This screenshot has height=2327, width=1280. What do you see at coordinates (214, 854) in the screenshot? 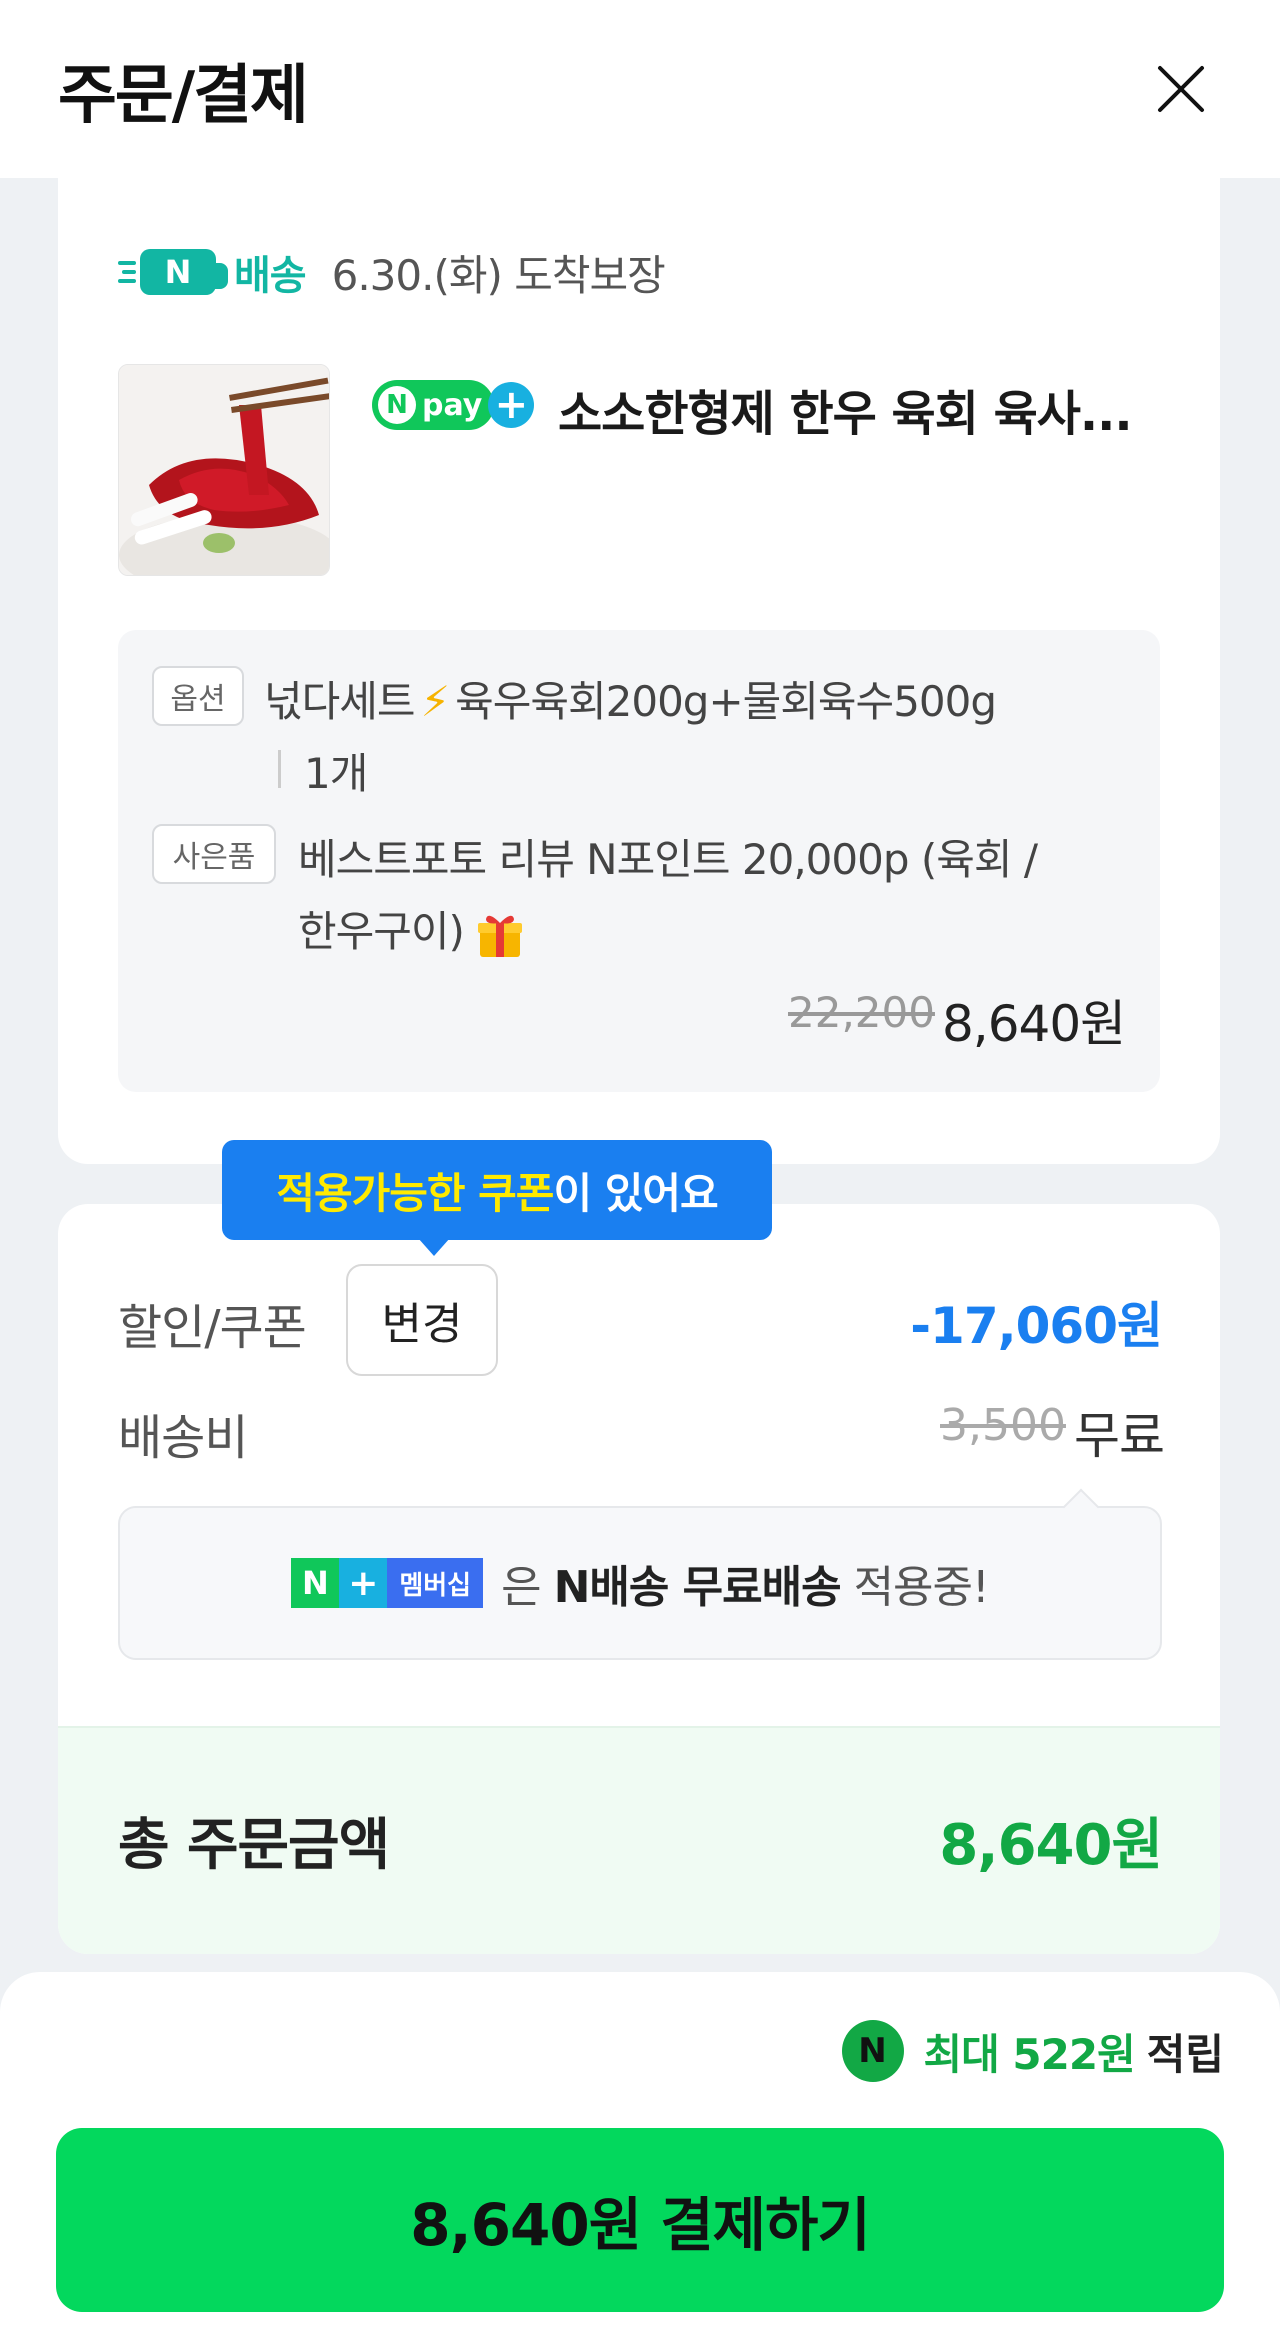
I see `gift-tag: 사은품` at bounding box center [214, 854].